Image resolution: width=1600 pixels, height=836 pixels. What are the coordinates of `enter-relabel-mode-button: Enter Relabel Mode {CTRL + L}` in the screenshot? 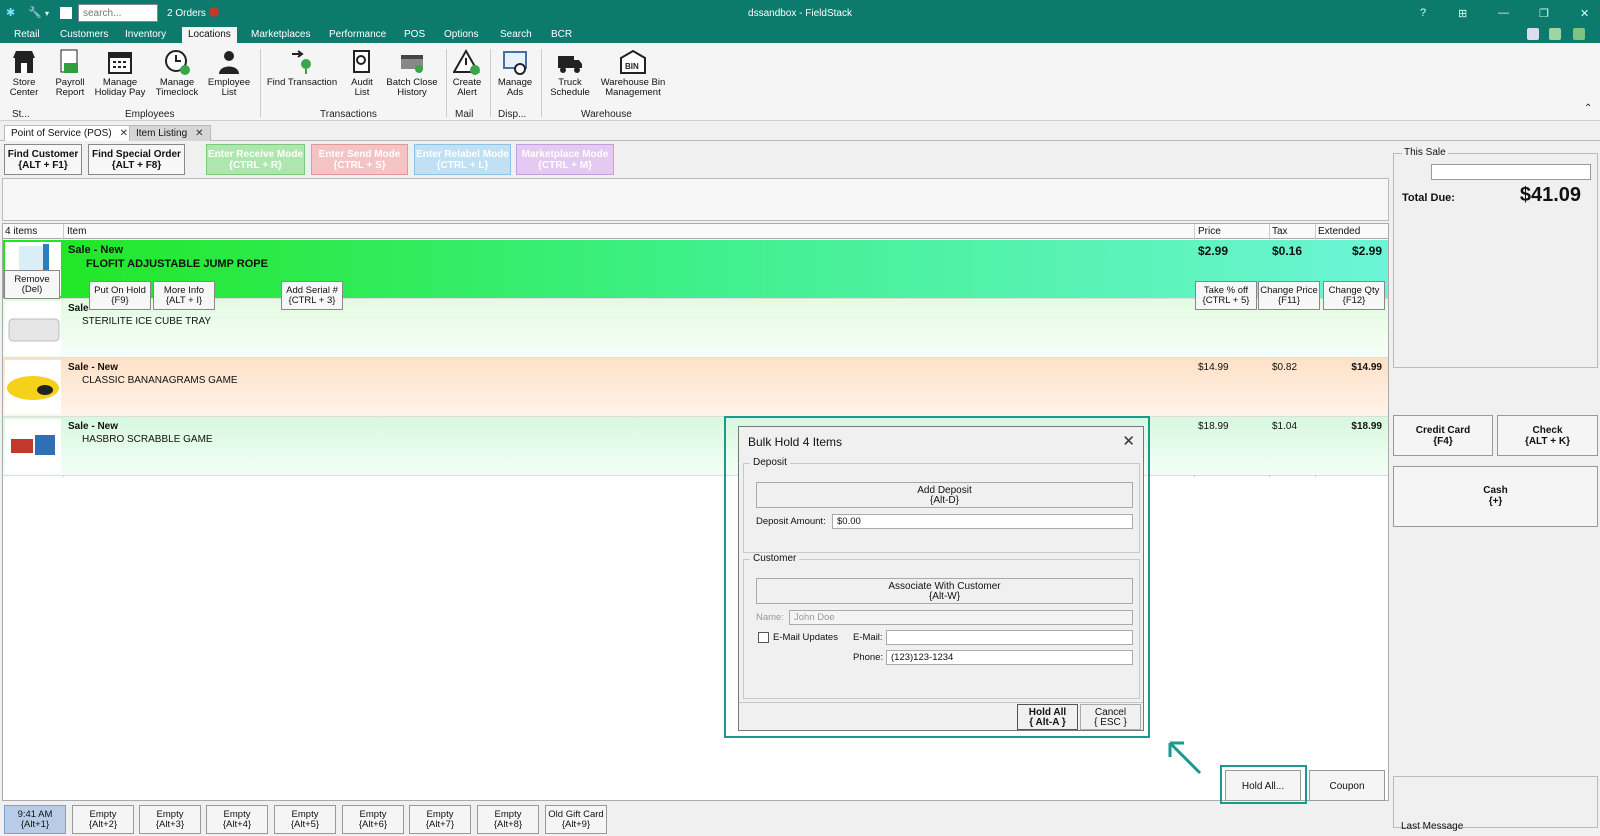 It's located at (462, 159).